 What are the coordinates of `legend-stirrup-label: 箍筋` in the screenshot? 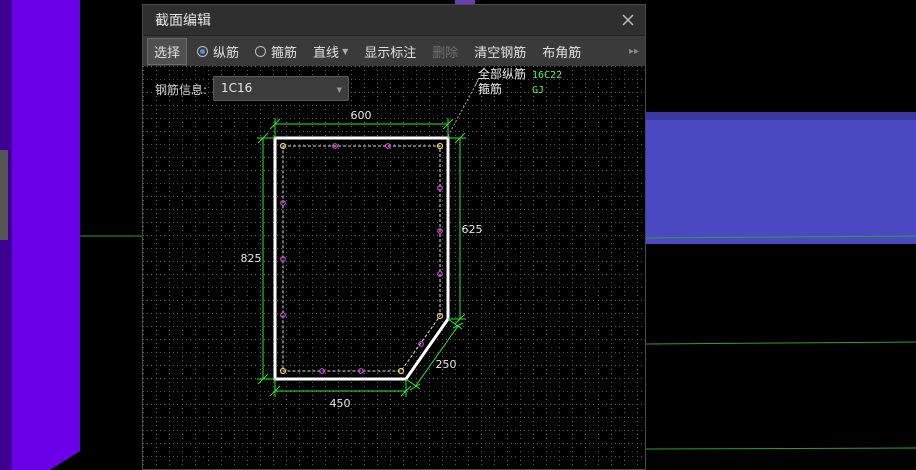 It's located at (490, 88).